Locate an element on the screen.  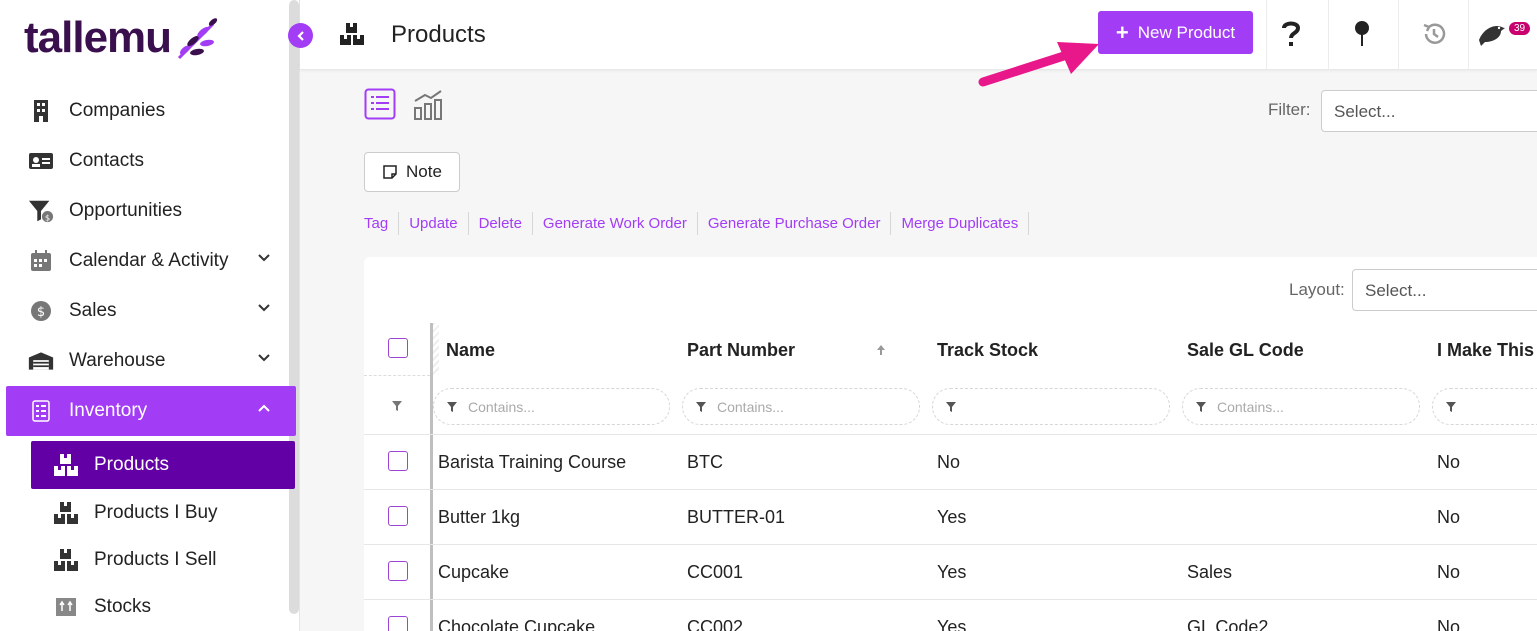
sidebar-item-opportunities: $ Opportunities is located at coordinates (150, 211).